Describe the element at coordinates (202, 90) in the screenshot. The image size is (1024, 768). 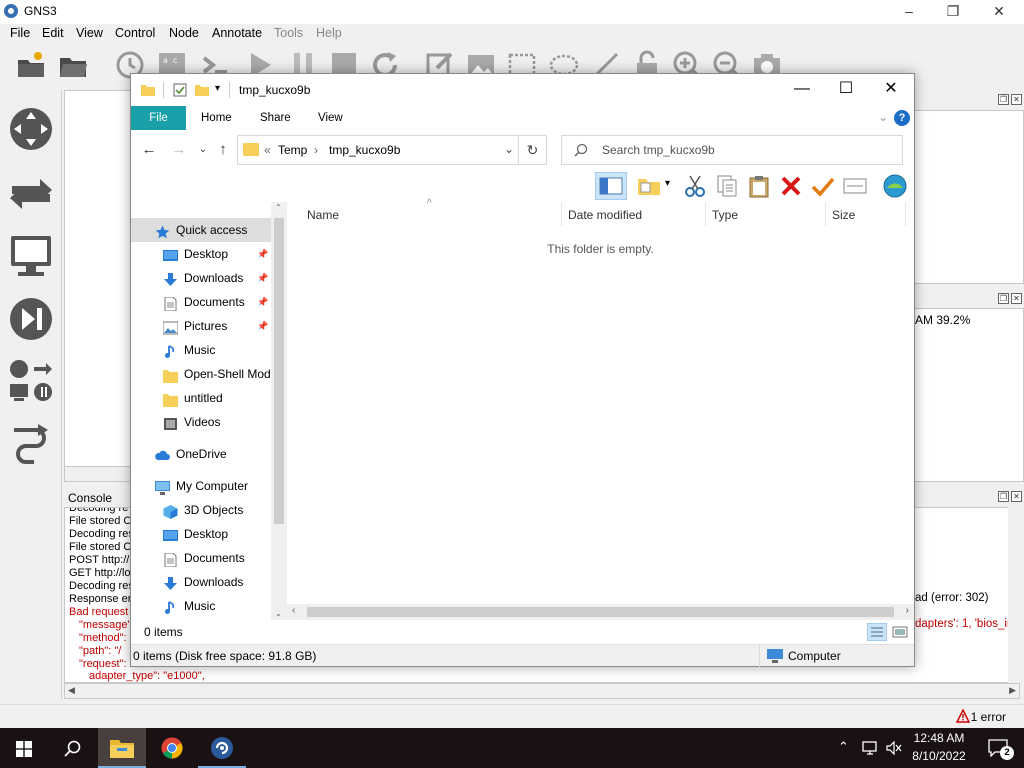
I see `new-folder-icon` at that location.